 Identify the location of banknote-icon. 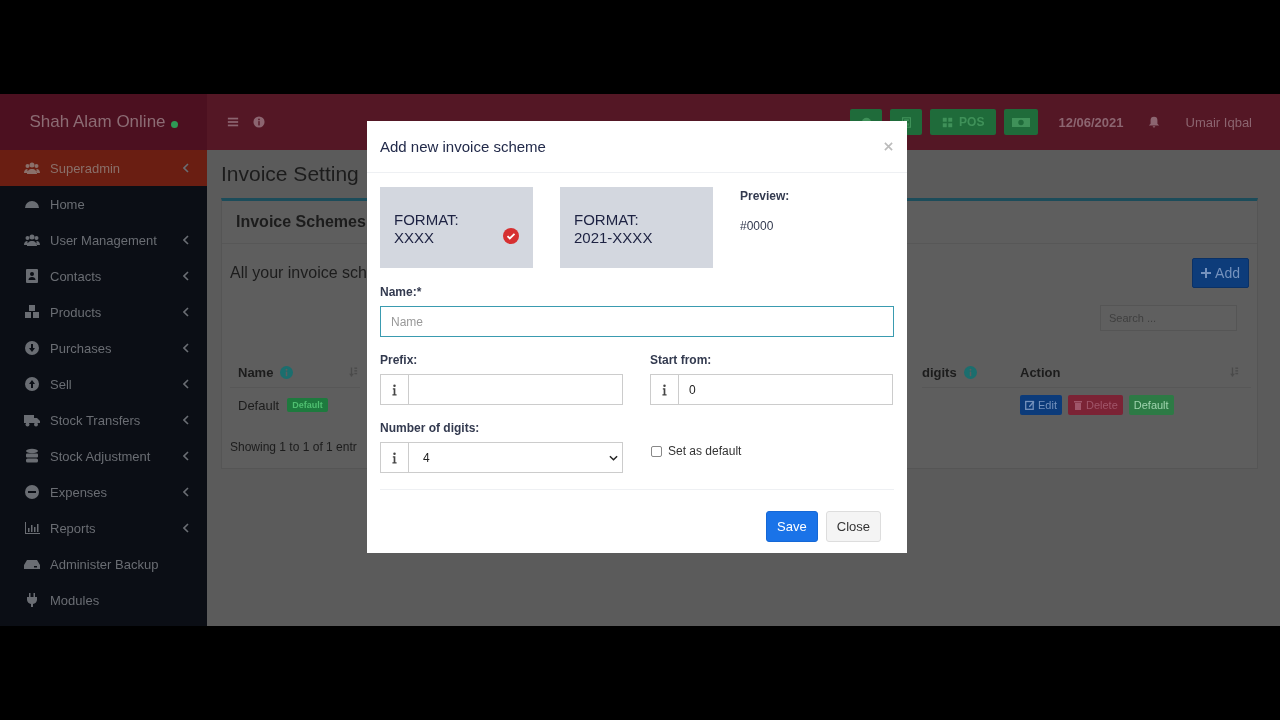
(1021, 122).